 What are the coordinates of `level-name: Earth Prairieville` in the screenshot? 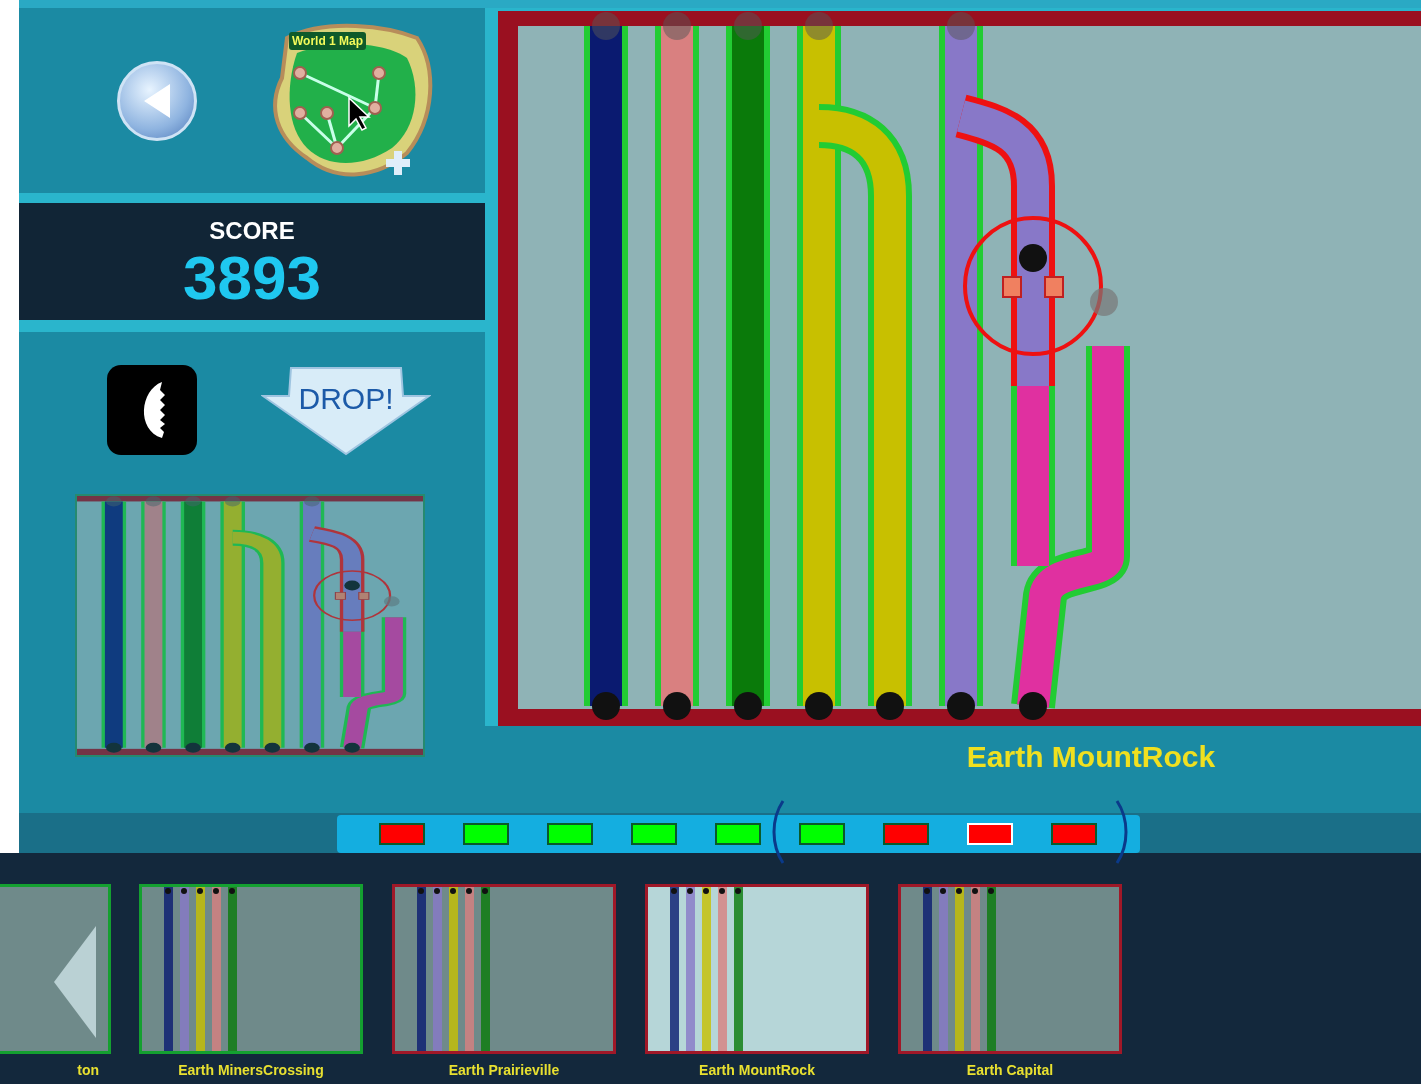 It's located at (504, 1070).